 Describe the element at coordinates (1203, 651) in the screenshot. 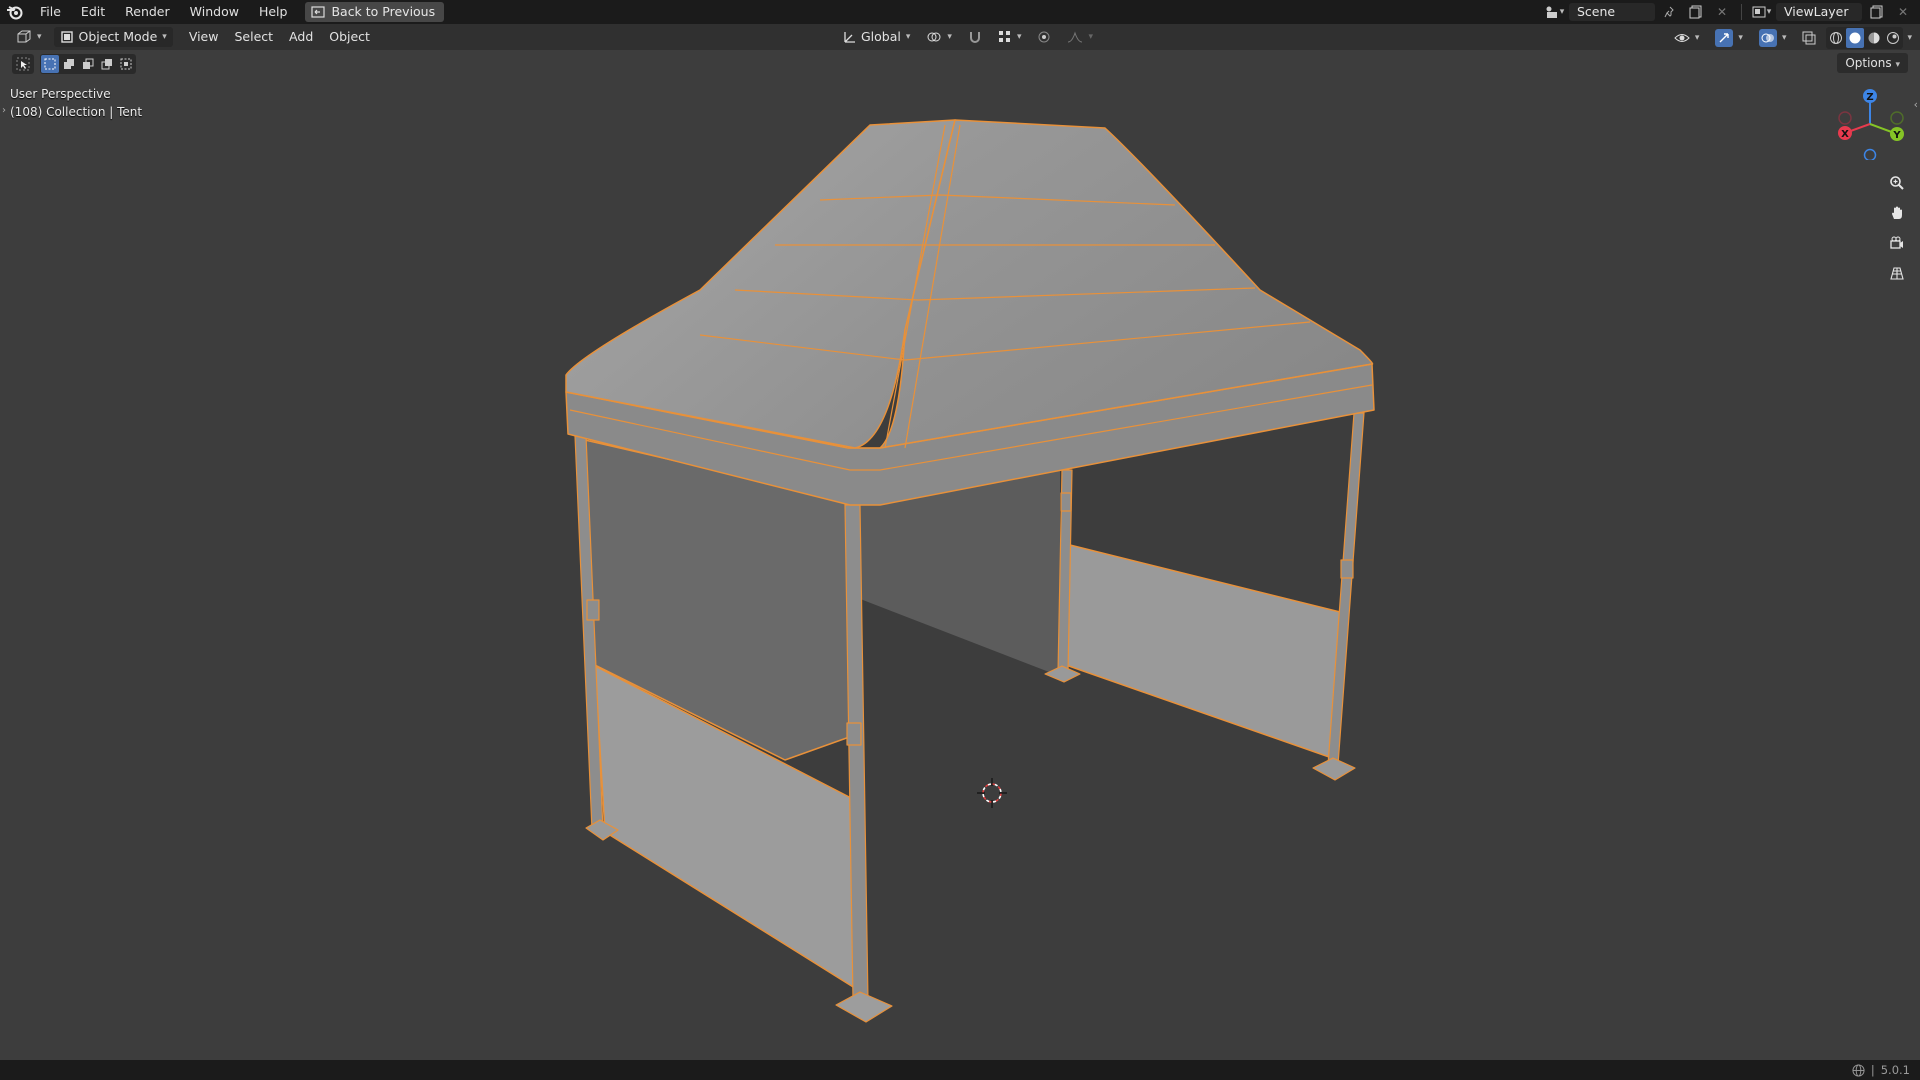

I see `tent-back-right-panel` at that location.